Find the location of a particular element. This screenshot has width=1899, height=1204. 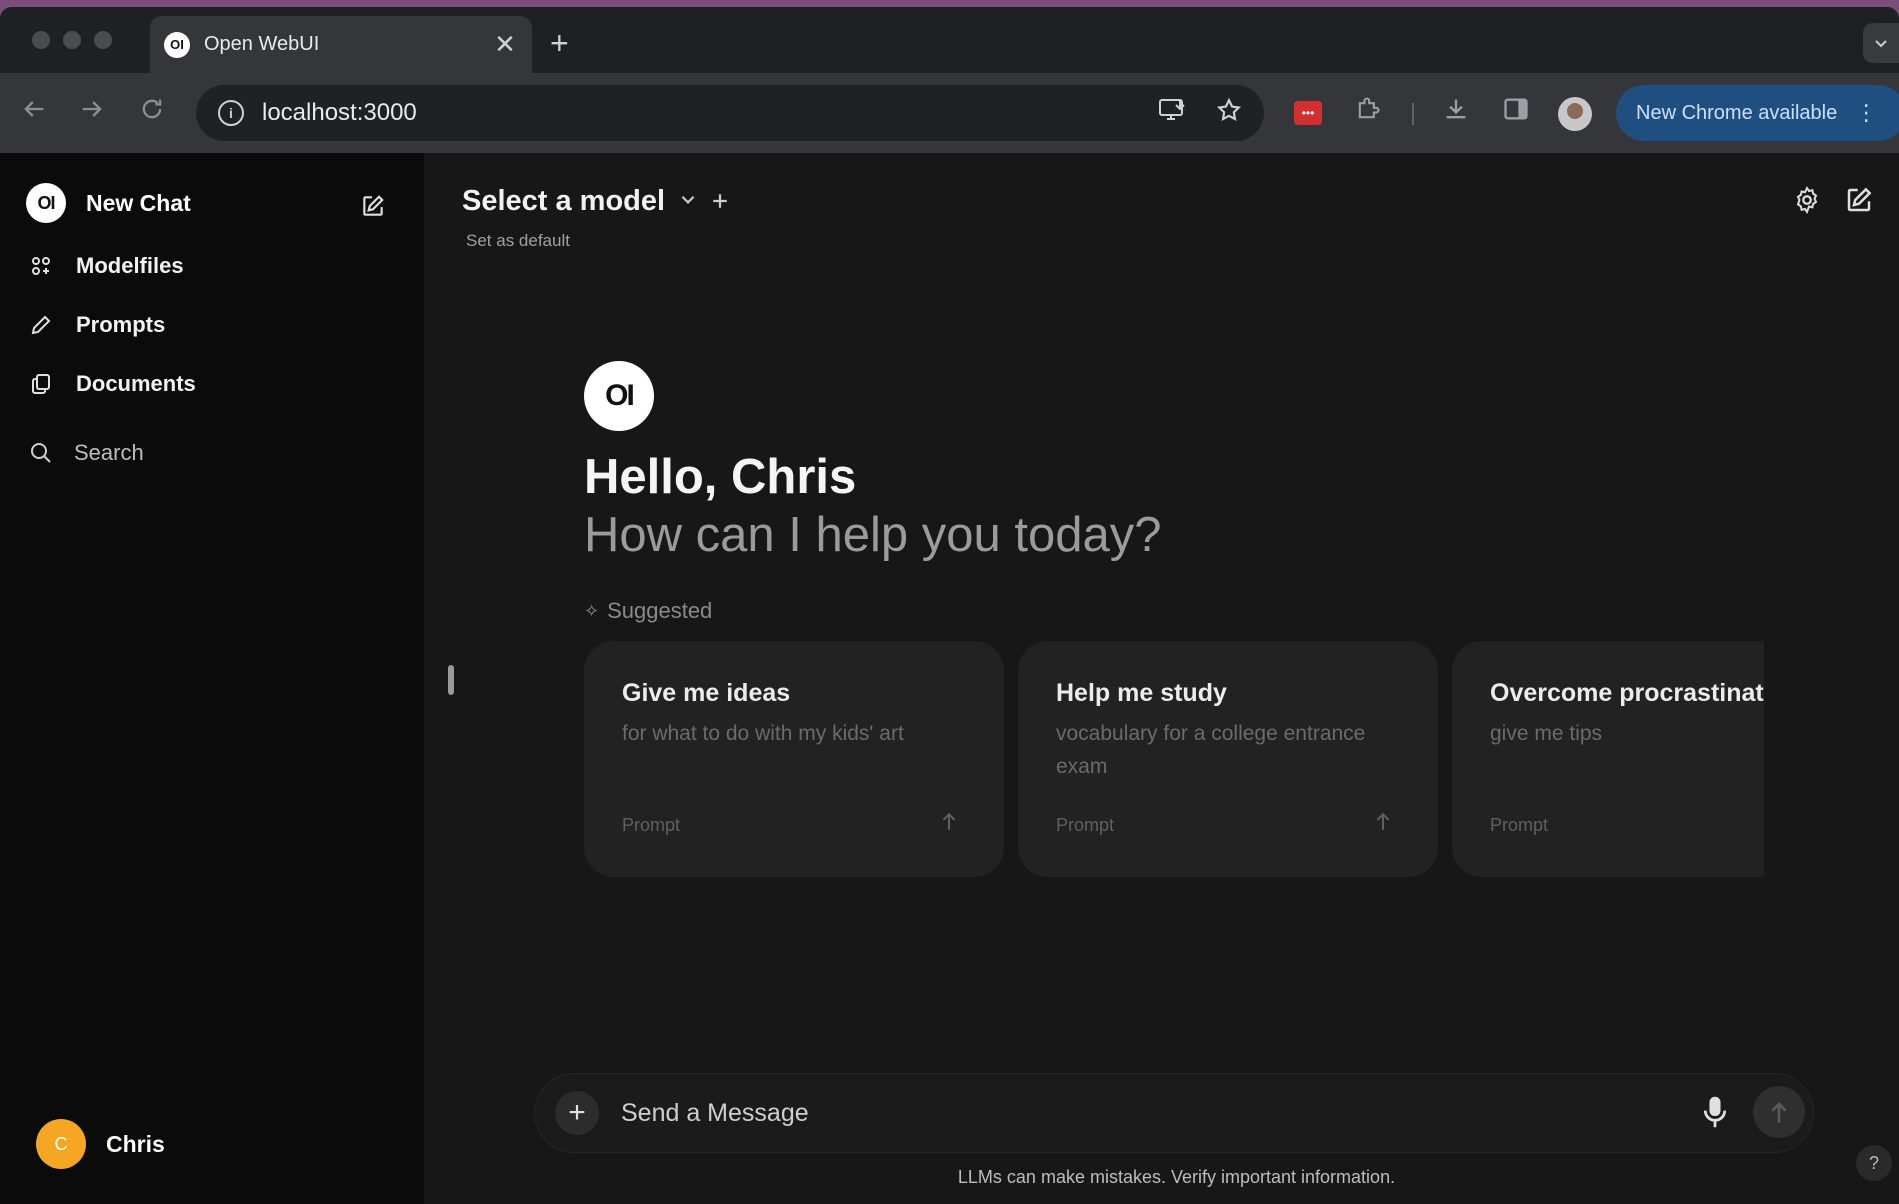

tab-search-button is located at coordinates (1881, 43).